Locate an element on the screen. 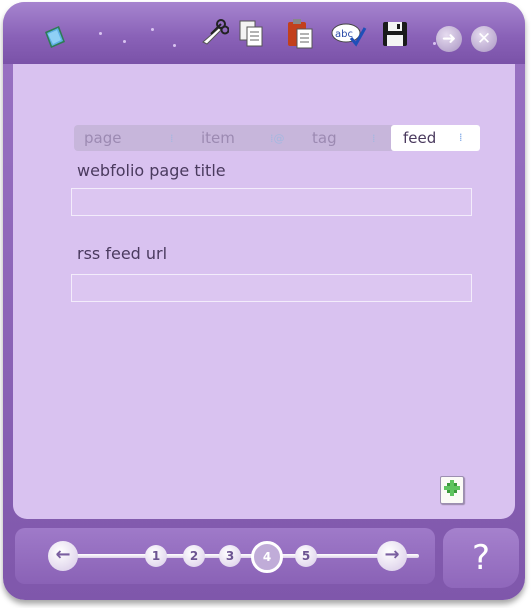 This screenshot has width=531, height=608. step-2: 2 is located at coordinates (194, 556).